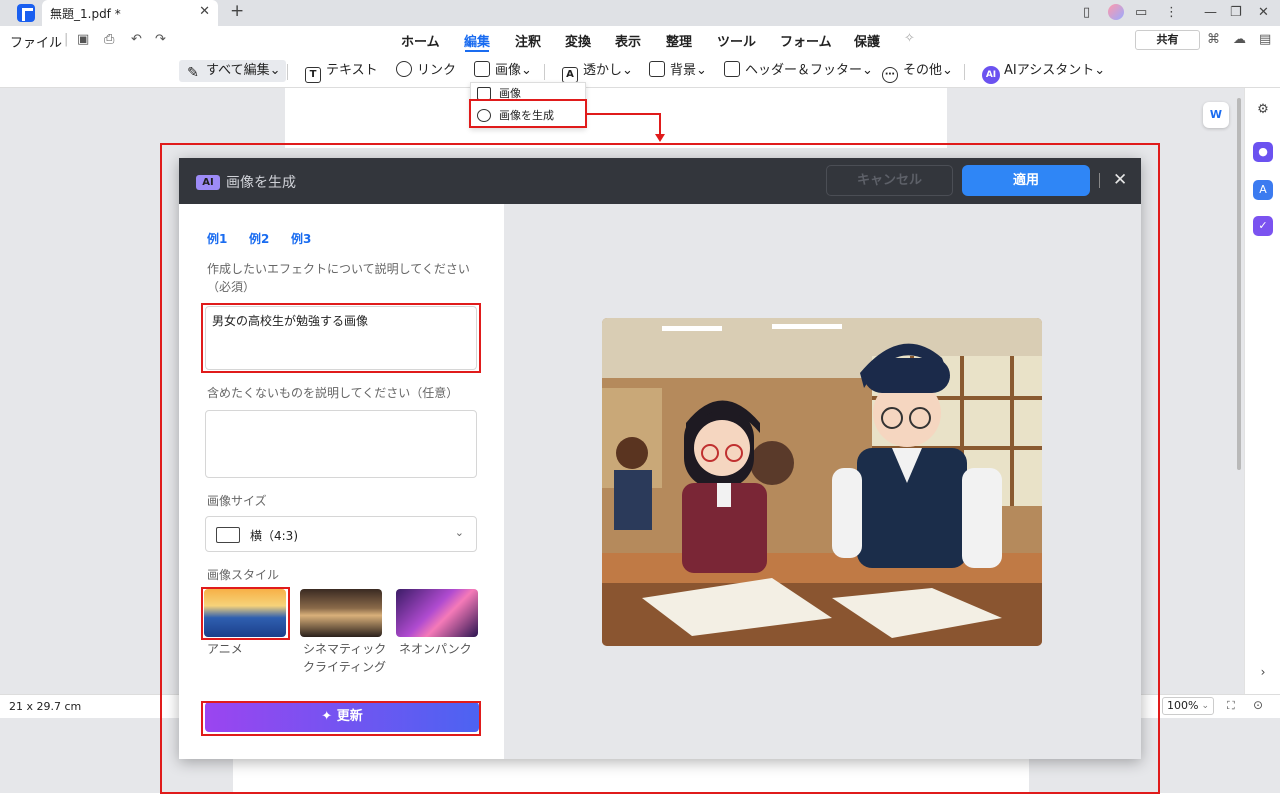  Describe the element at coordinates (45, 706) in the screenshot. I see `page-size-readout: 21 x 29.7 cm` at that location.